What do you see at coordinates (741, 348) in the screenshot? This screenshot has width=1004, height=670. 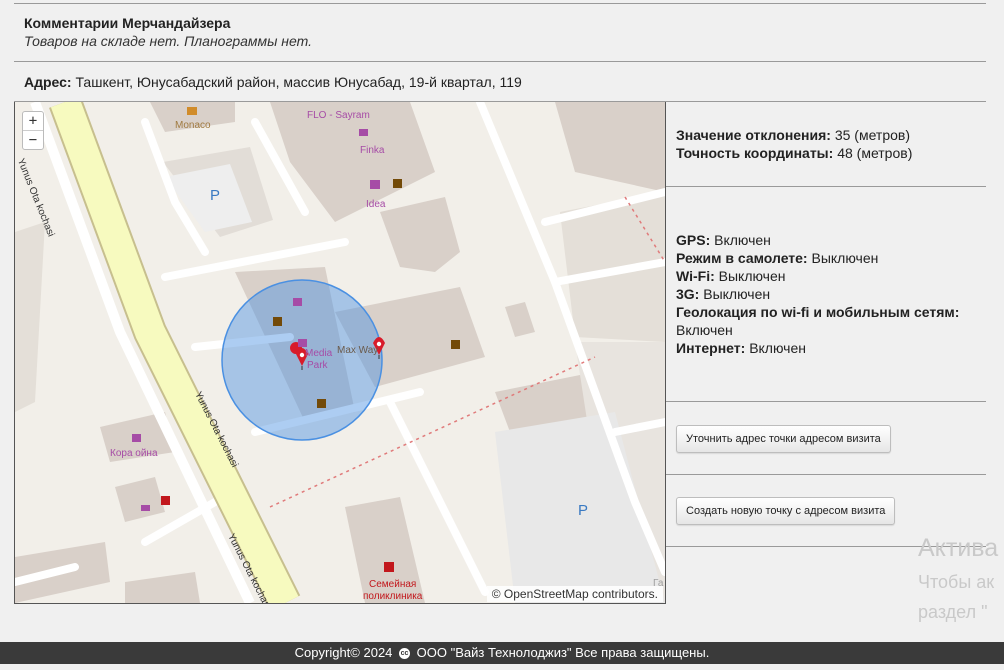 I see `internet-status: Интернет: Включен` at bounding box center [741, 348].